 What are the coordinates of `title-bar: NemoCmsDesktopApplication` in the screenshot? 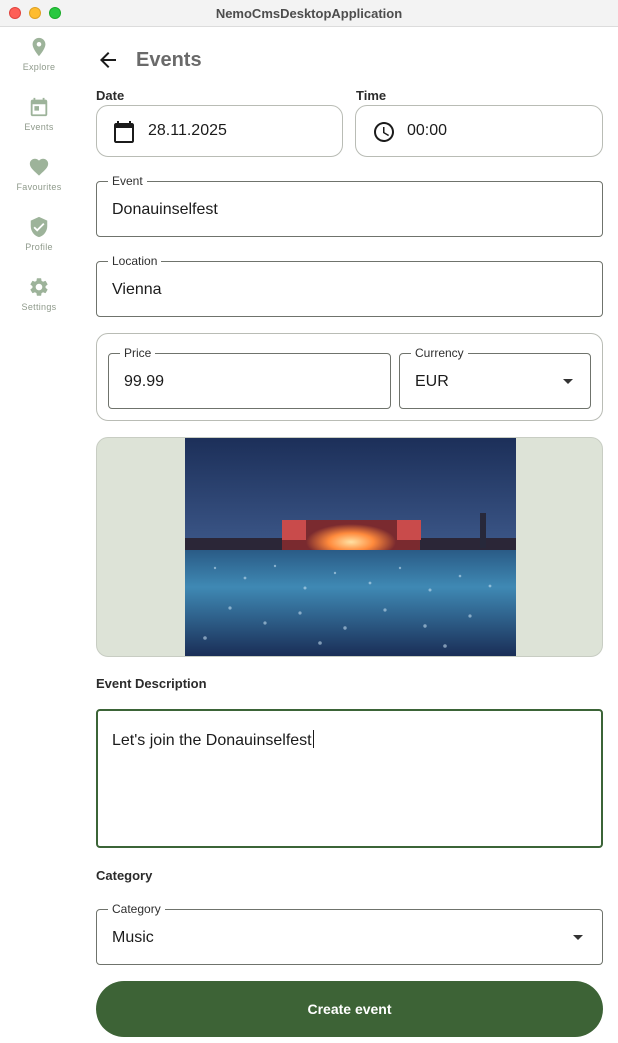 It's located at (309, 13).